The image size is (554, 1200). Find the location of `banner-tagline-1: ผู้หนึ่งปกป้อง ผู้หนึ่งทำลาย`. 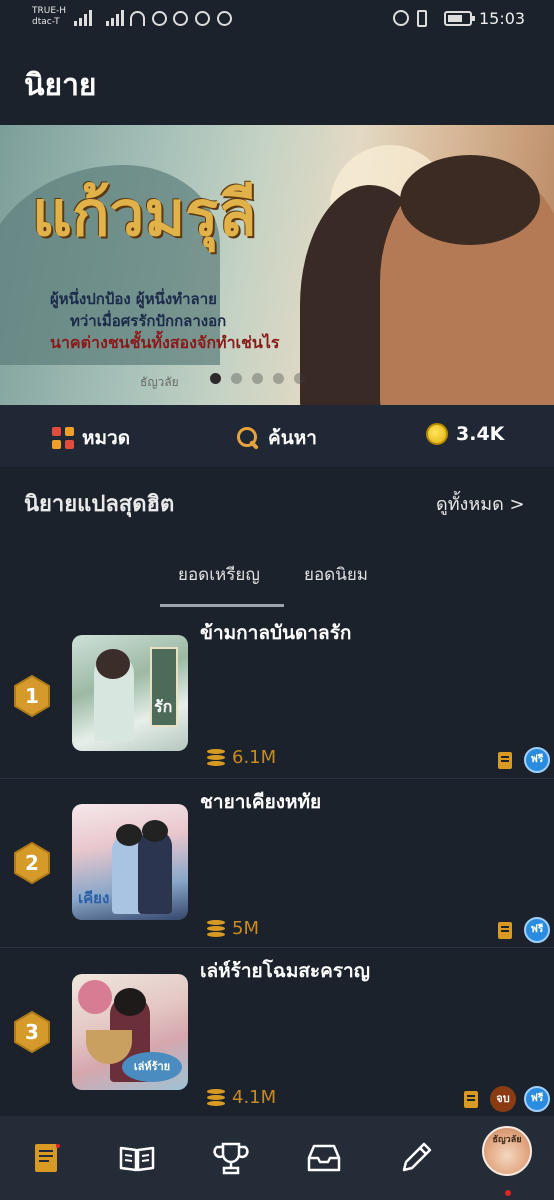

banner-tagline-1: ผู้หนึ่งปกป้อง ผู้หนึ่งทำลาย is located at coordinates (133, 299).